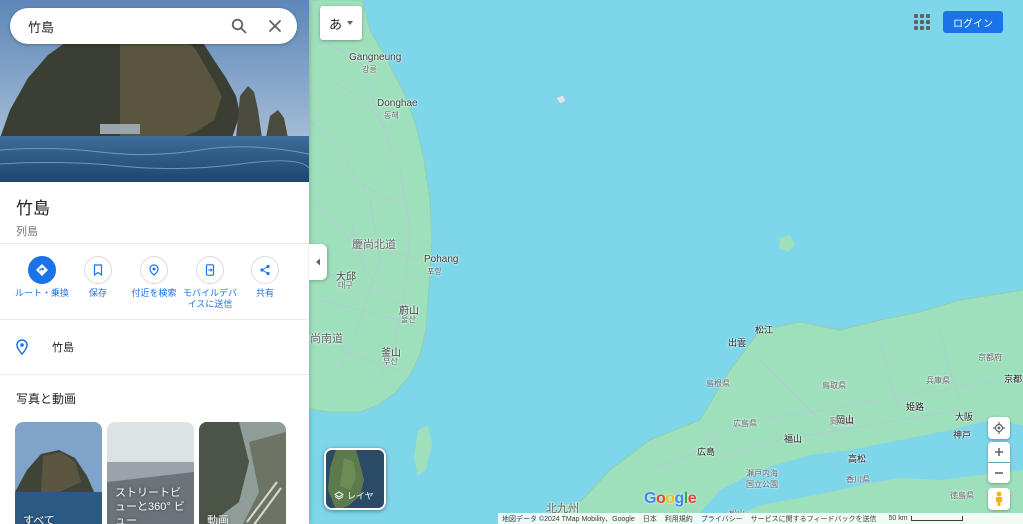 The height and width of the screenshot is (524, 1023). What do you see at coordinates (375, 57) in the screenshot?
I see `map-label-gangneung: Gangneung` at bounding box center [375, 57].